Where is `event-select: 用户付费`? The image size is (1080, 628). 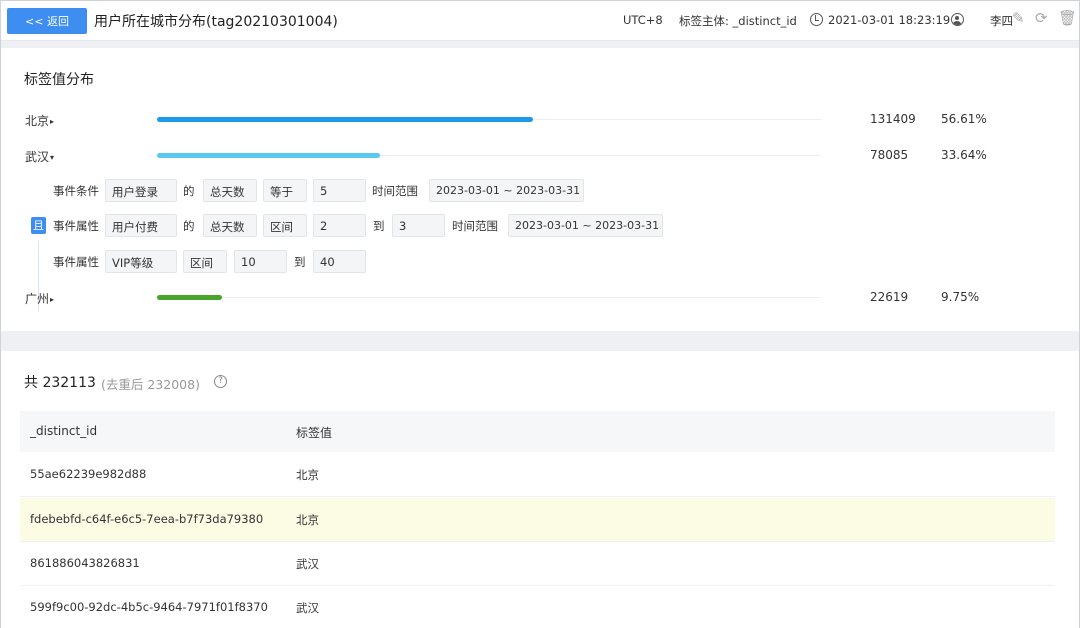
event-select: 用户付费 is located at coordinates (141, 225).